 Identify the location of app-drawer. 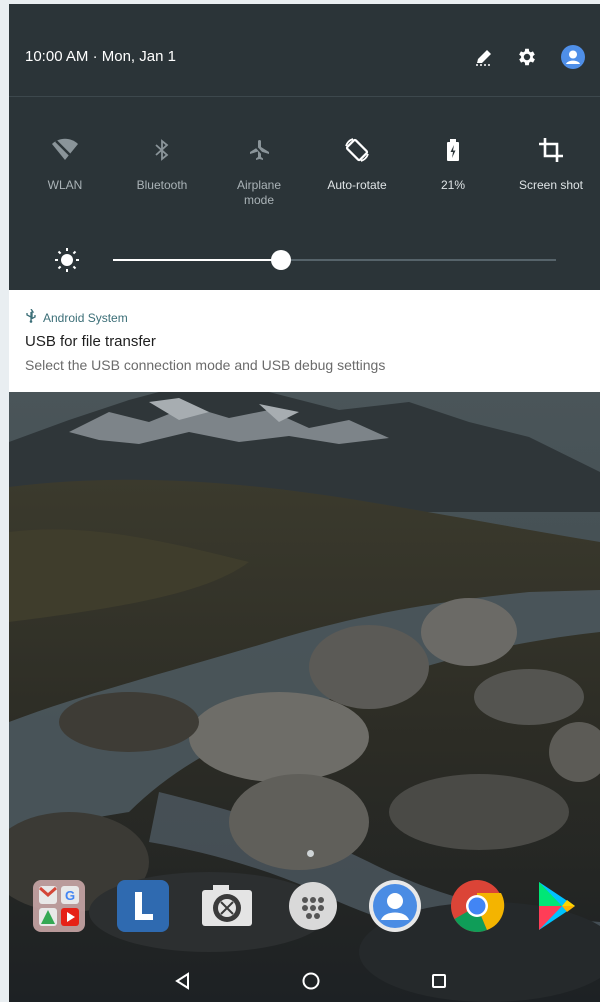
(313, 906).